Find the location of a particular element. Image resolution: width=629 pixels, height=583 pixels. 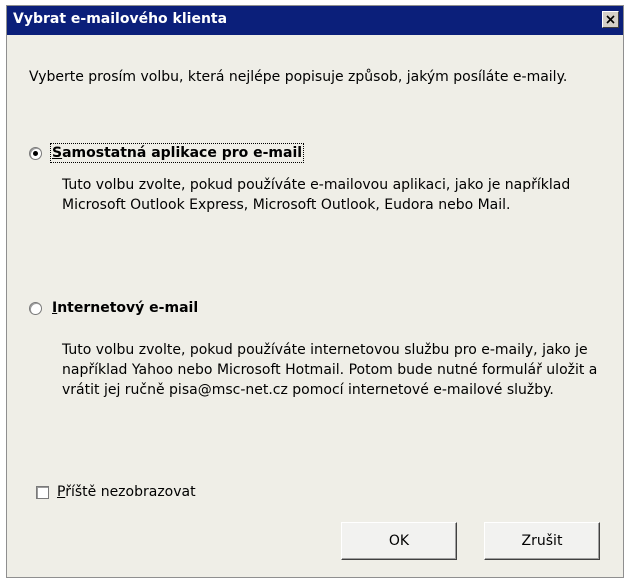

close-button is located at coordinates (610, 19).